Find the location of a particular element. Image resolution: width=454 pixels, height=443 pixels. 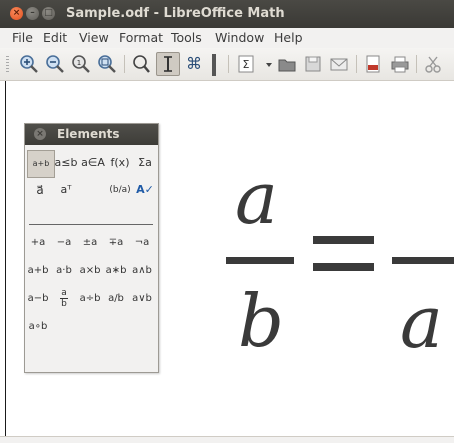

title-bar: × – □ Sample.odf - LibreOffice Math is located at coordinates (227, 14).